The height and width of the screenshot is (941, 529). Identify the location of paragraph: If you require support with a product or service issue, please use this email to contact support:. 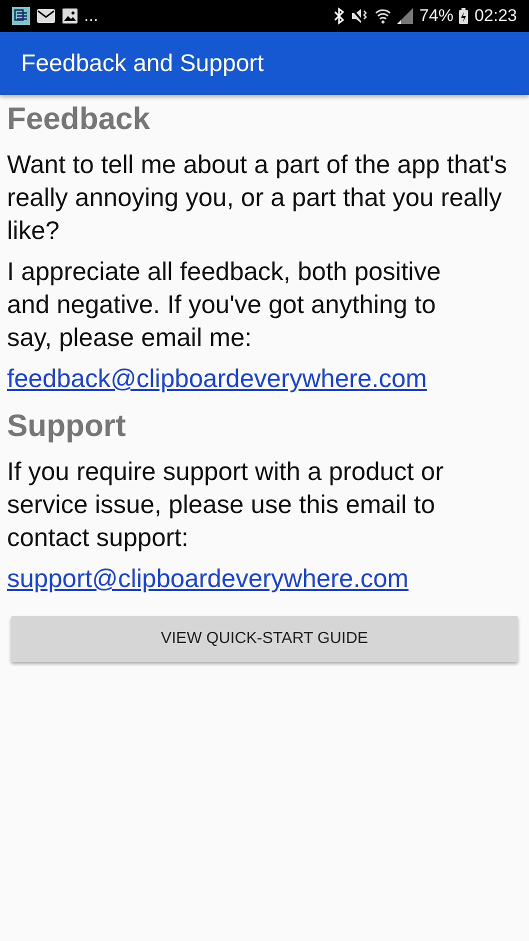
(226, 505).